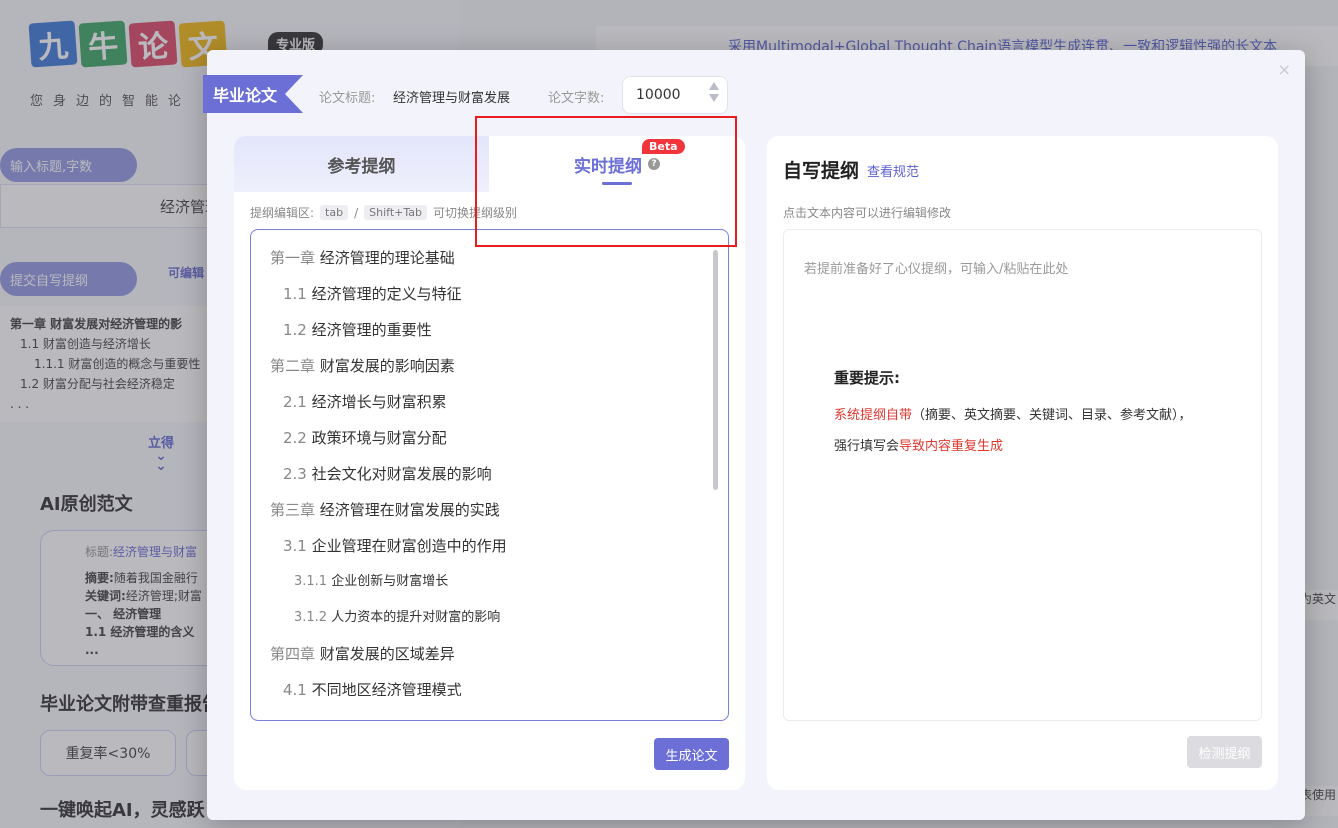 The image size is (1338, 828). Describe the element at coordinates (416, 617) in the screenshot. I see `outline-item-text: 人力资本的提升对财富的影响` at that location.